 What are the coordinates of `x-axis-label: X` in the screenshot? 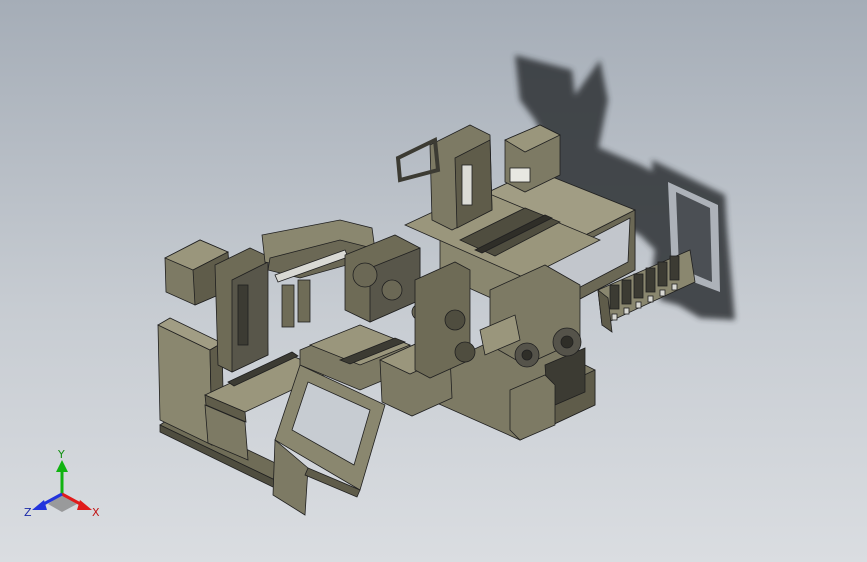 It's located at (96, 512).